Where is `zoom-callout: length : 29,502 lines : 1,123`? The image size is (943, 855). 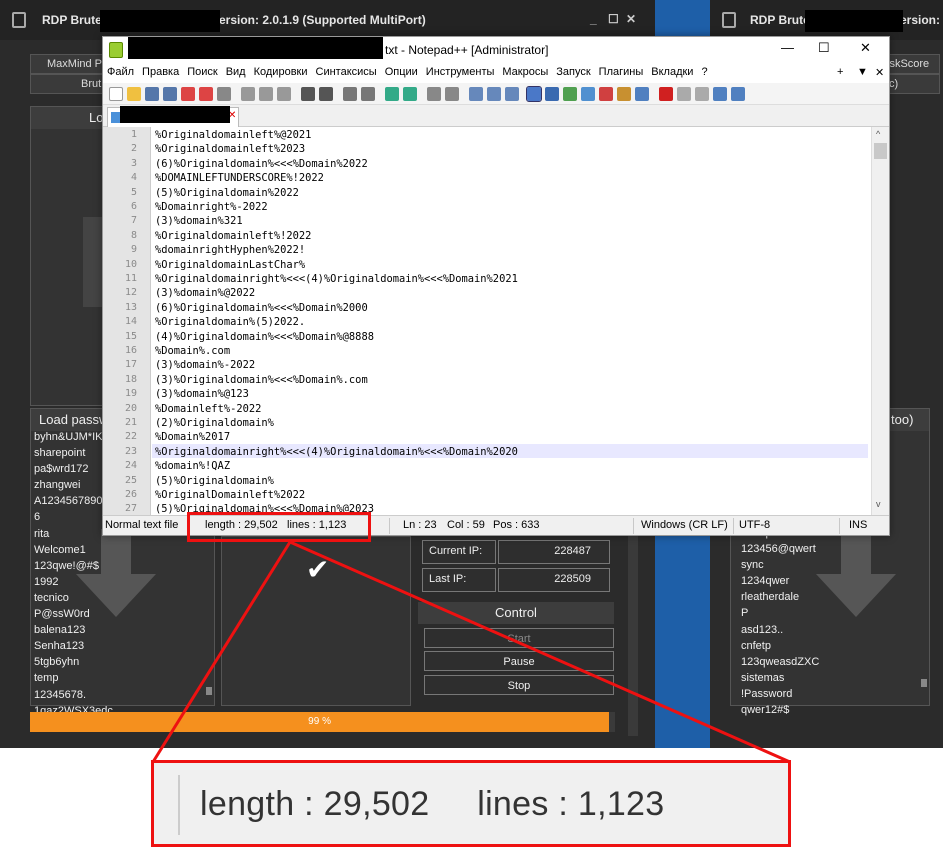
zoom-callout: length : 29,502 lines : 1,123 is located at coordinates (471, 803).